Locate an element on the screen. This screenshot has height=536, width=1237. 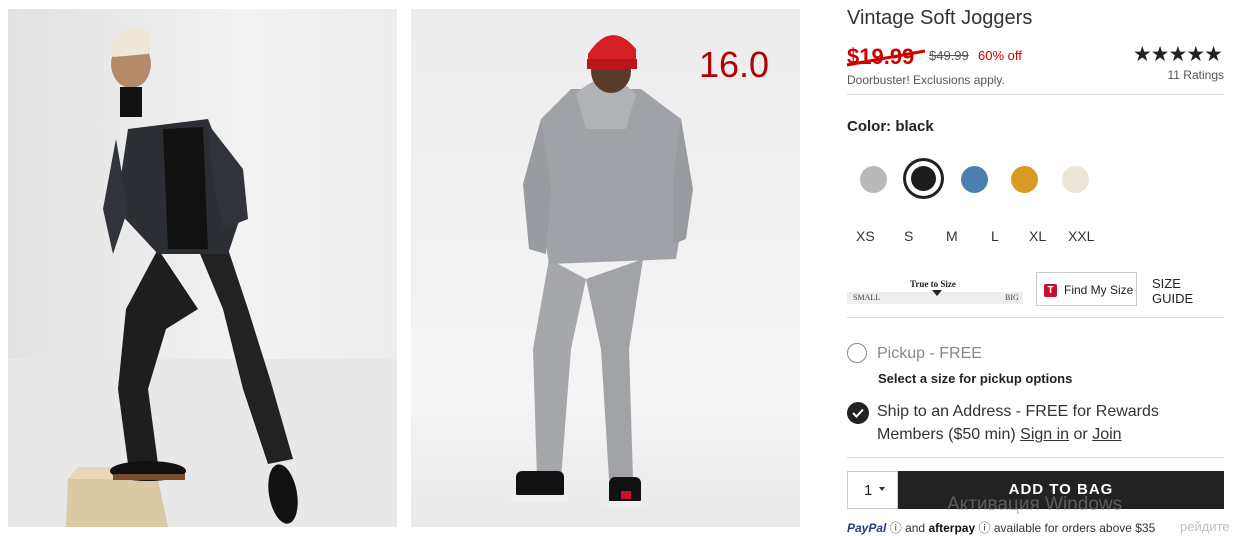
swatch-cream is located at coordinates (1075, 179).